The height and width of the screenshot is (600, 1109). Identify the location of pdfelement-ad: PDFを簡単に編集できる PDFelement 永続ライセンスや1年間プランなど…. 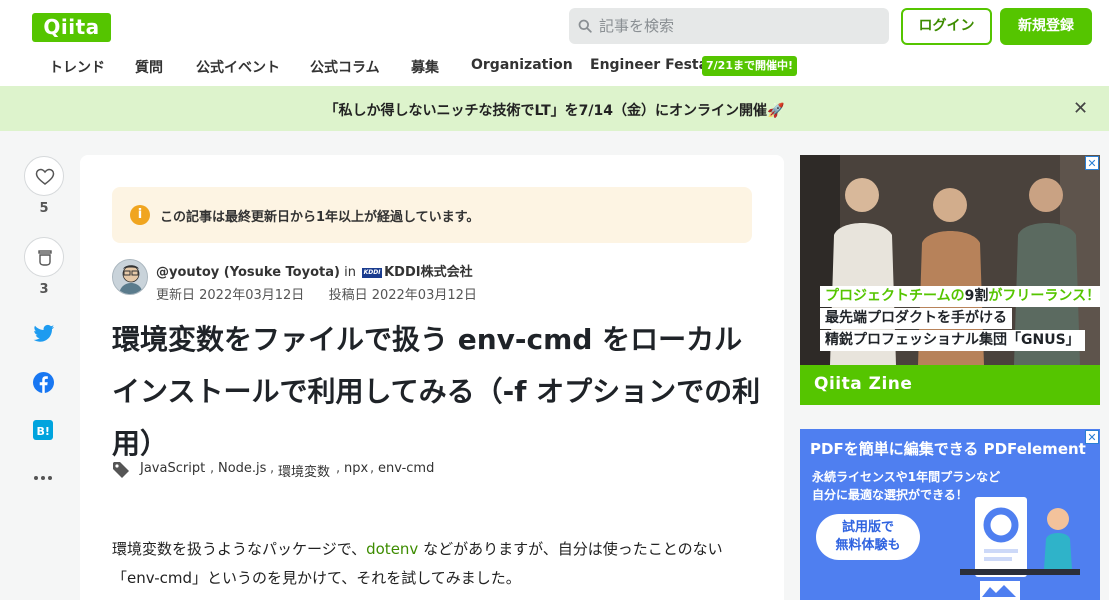
(950, 514).